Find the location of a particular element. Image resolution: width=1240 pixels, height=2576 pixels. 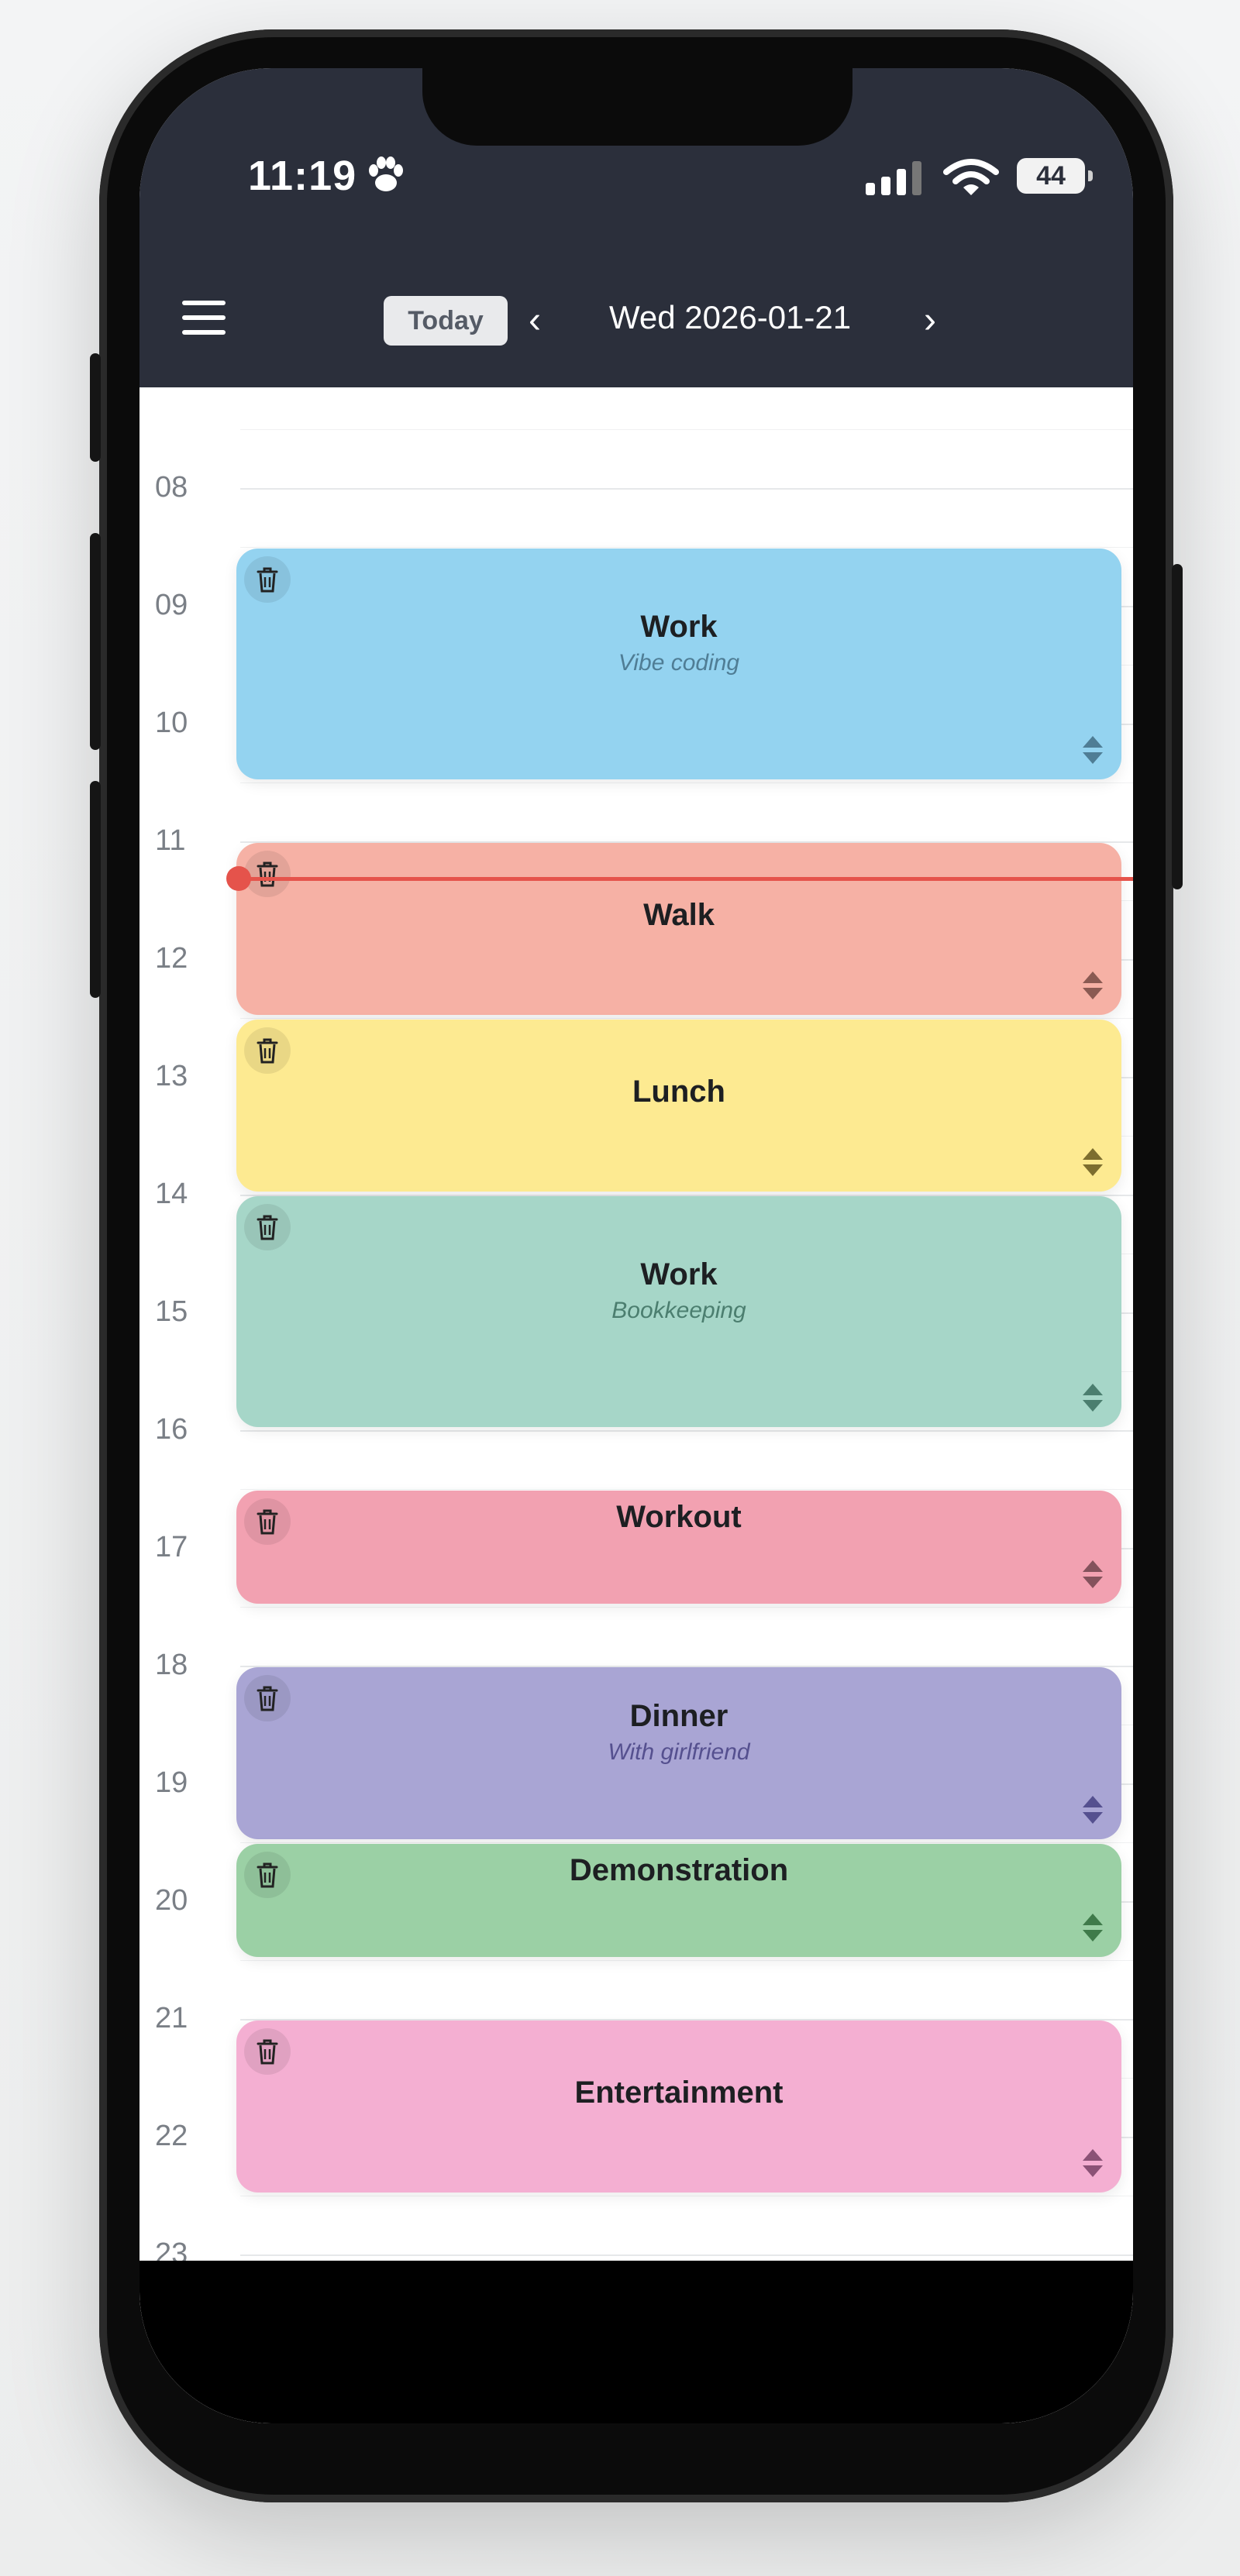

event-card: Work Vibe coding is located at coordinates (678, 664).